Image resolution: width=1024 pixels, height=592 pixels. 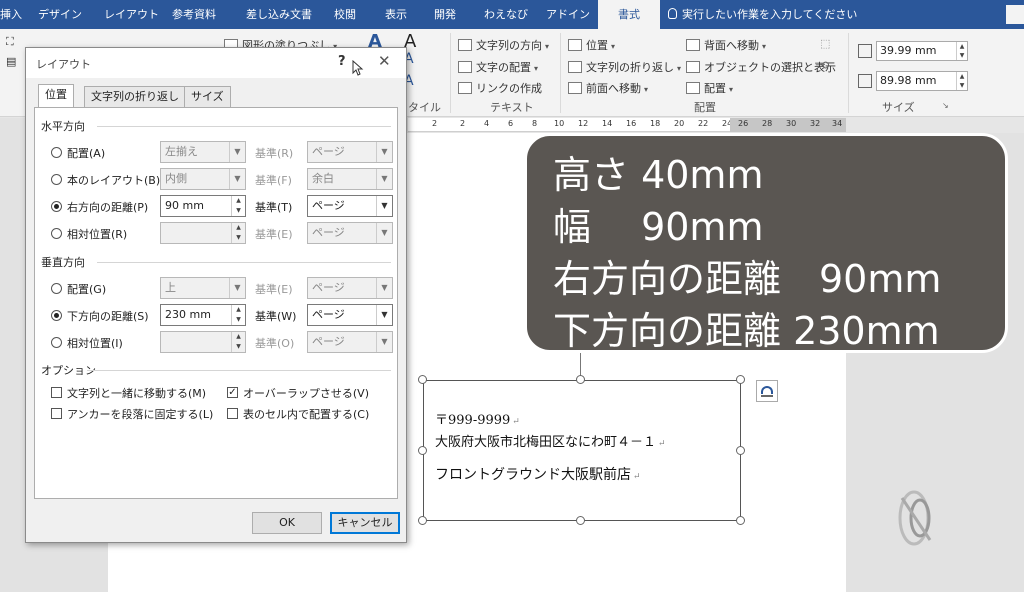 What do you see at coordinates (10, 42) in the screenshot?
I see `edit-shape-icon: ⛶` at bounding box center [10, 42].